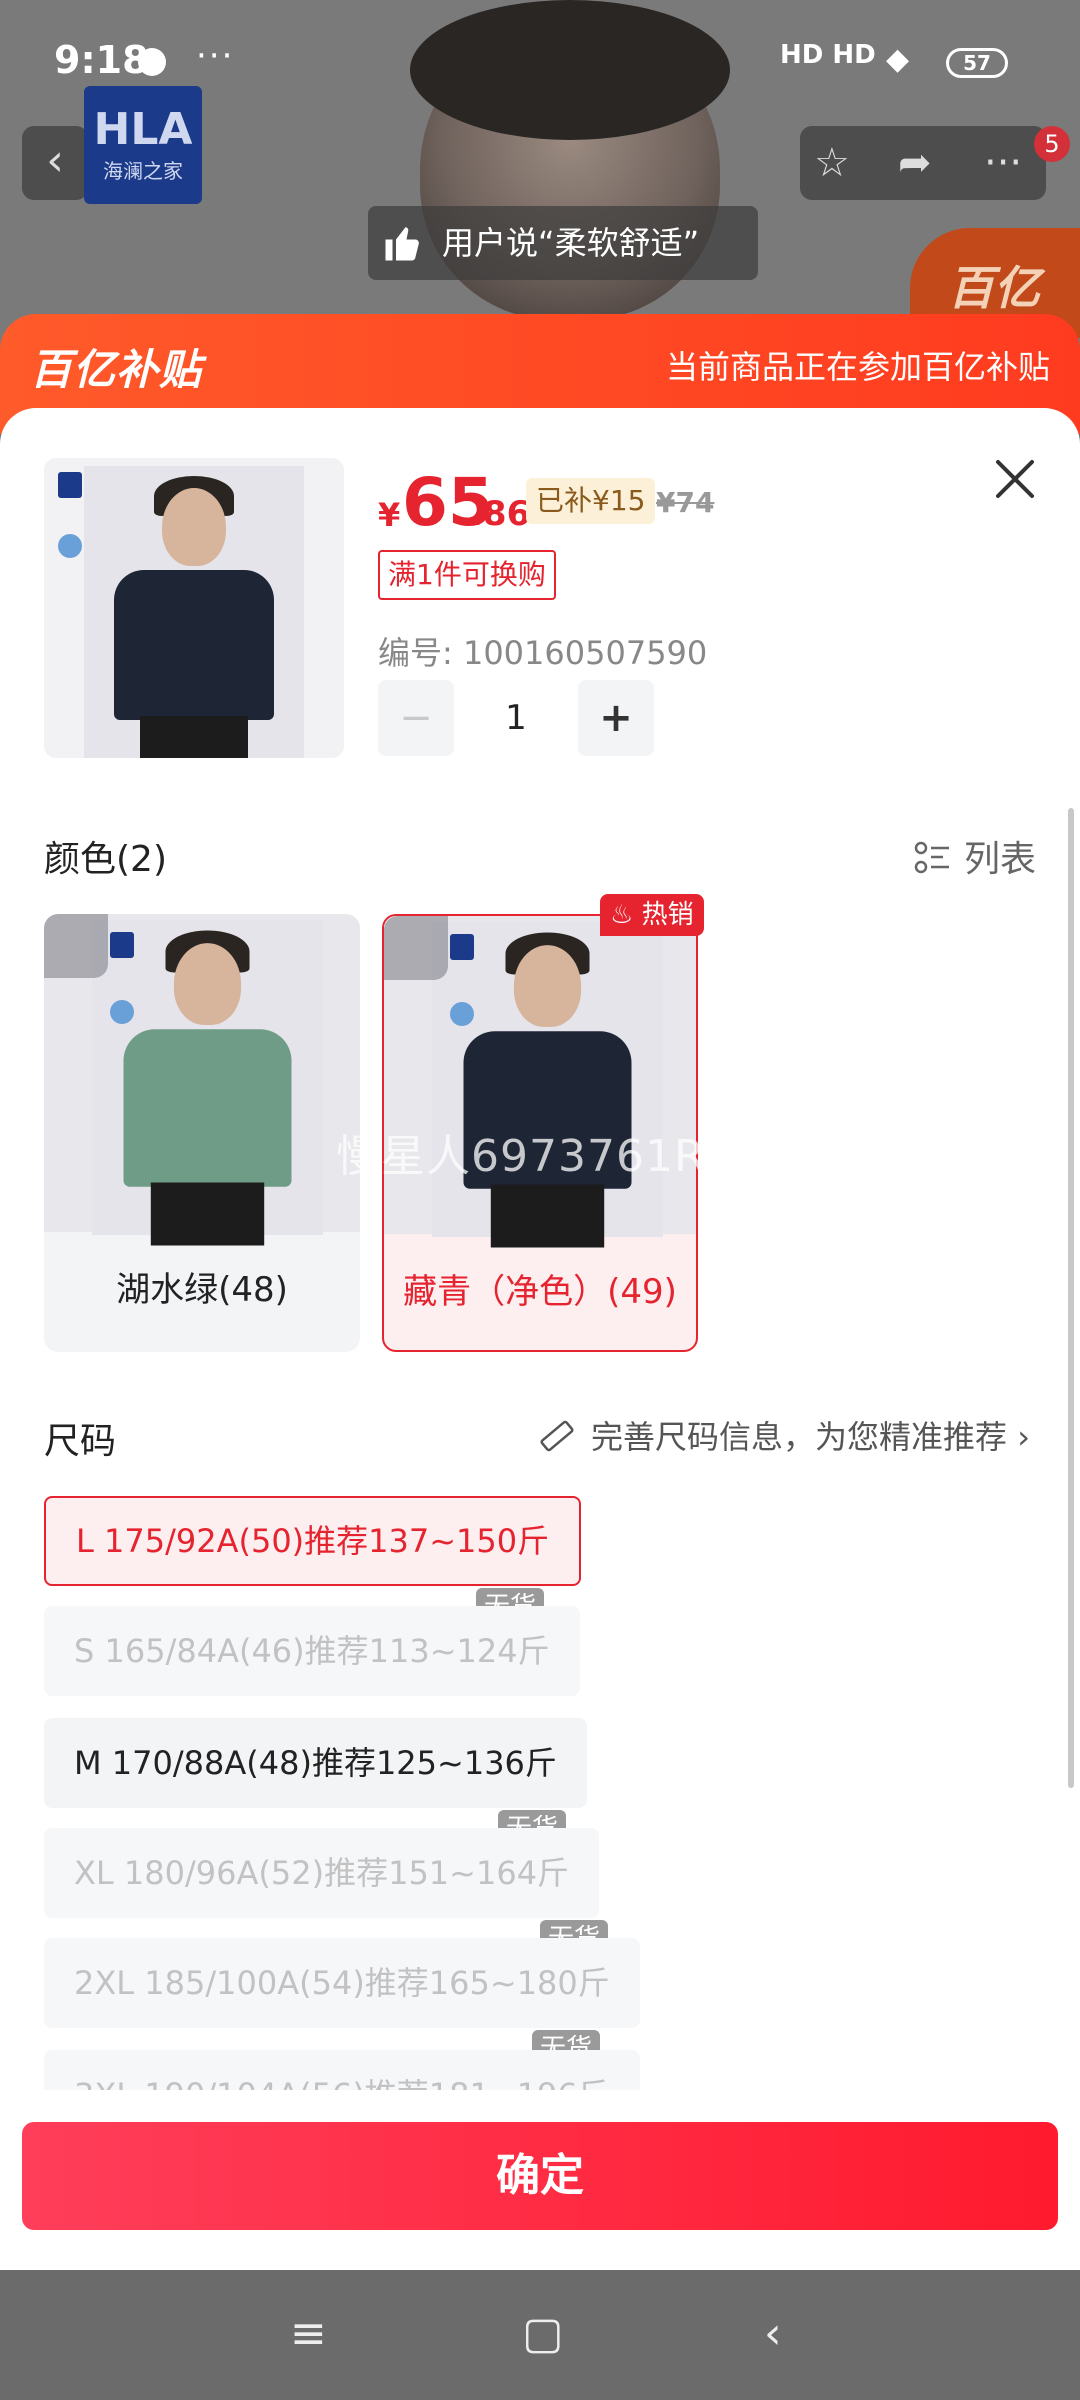 This screenshot has width=1080, height=2400. I want to click on favorite-star-icon: ☆, so click(832, 163).